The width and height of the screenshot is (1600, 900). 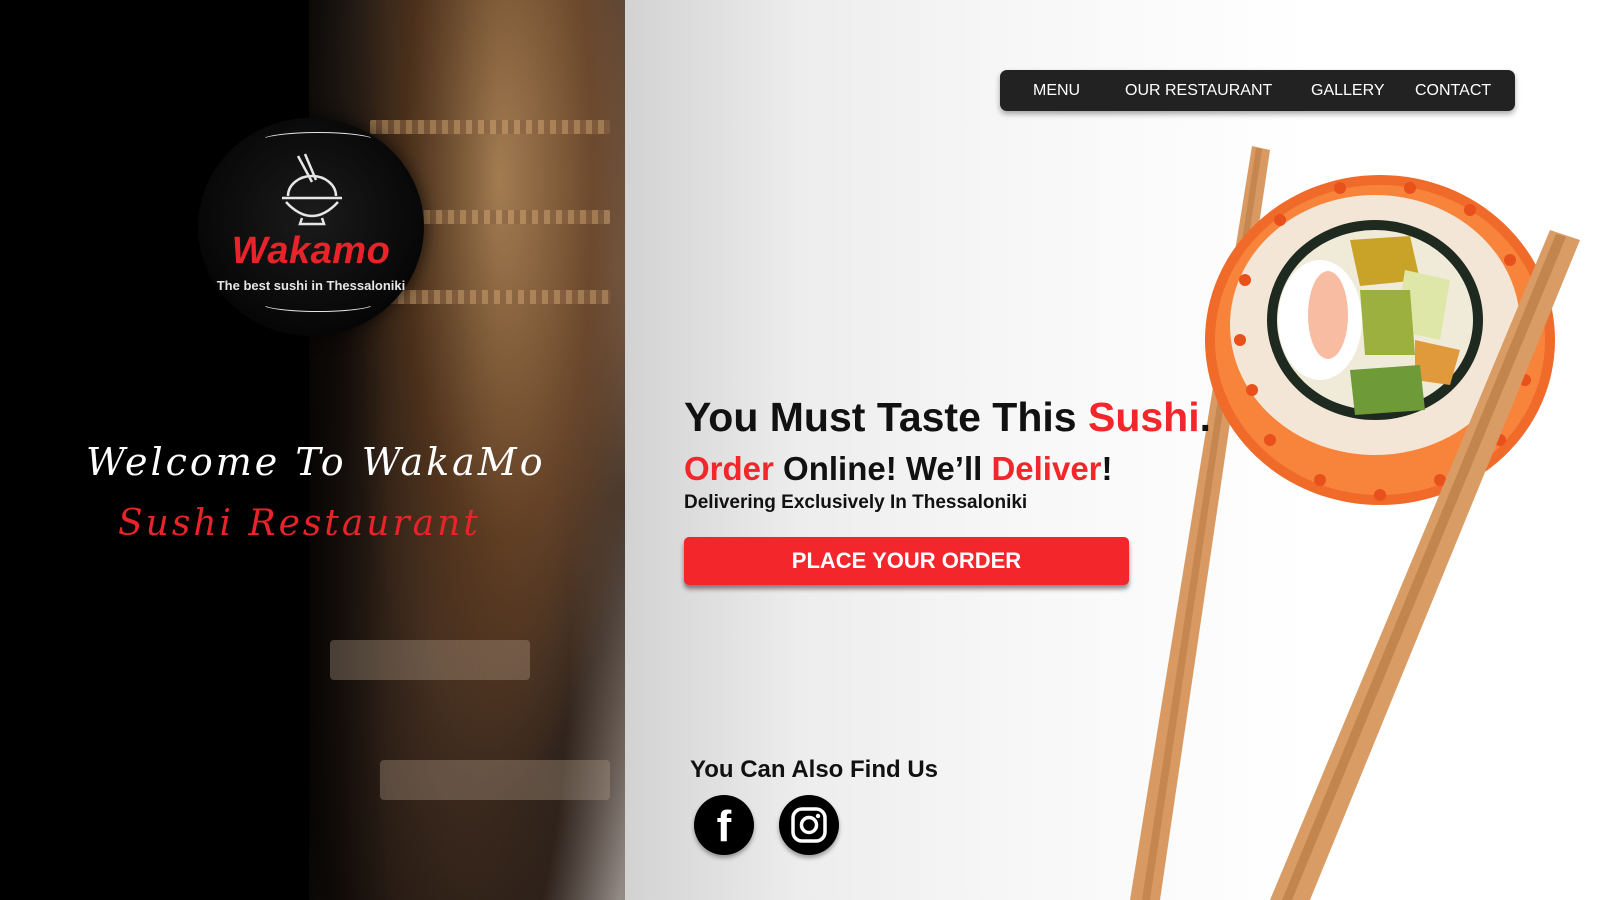 What do you see at coordinates (1107, 468) in the screenshot?
I see `subhead-exclaim: !` at bounding box center [1107, 468].